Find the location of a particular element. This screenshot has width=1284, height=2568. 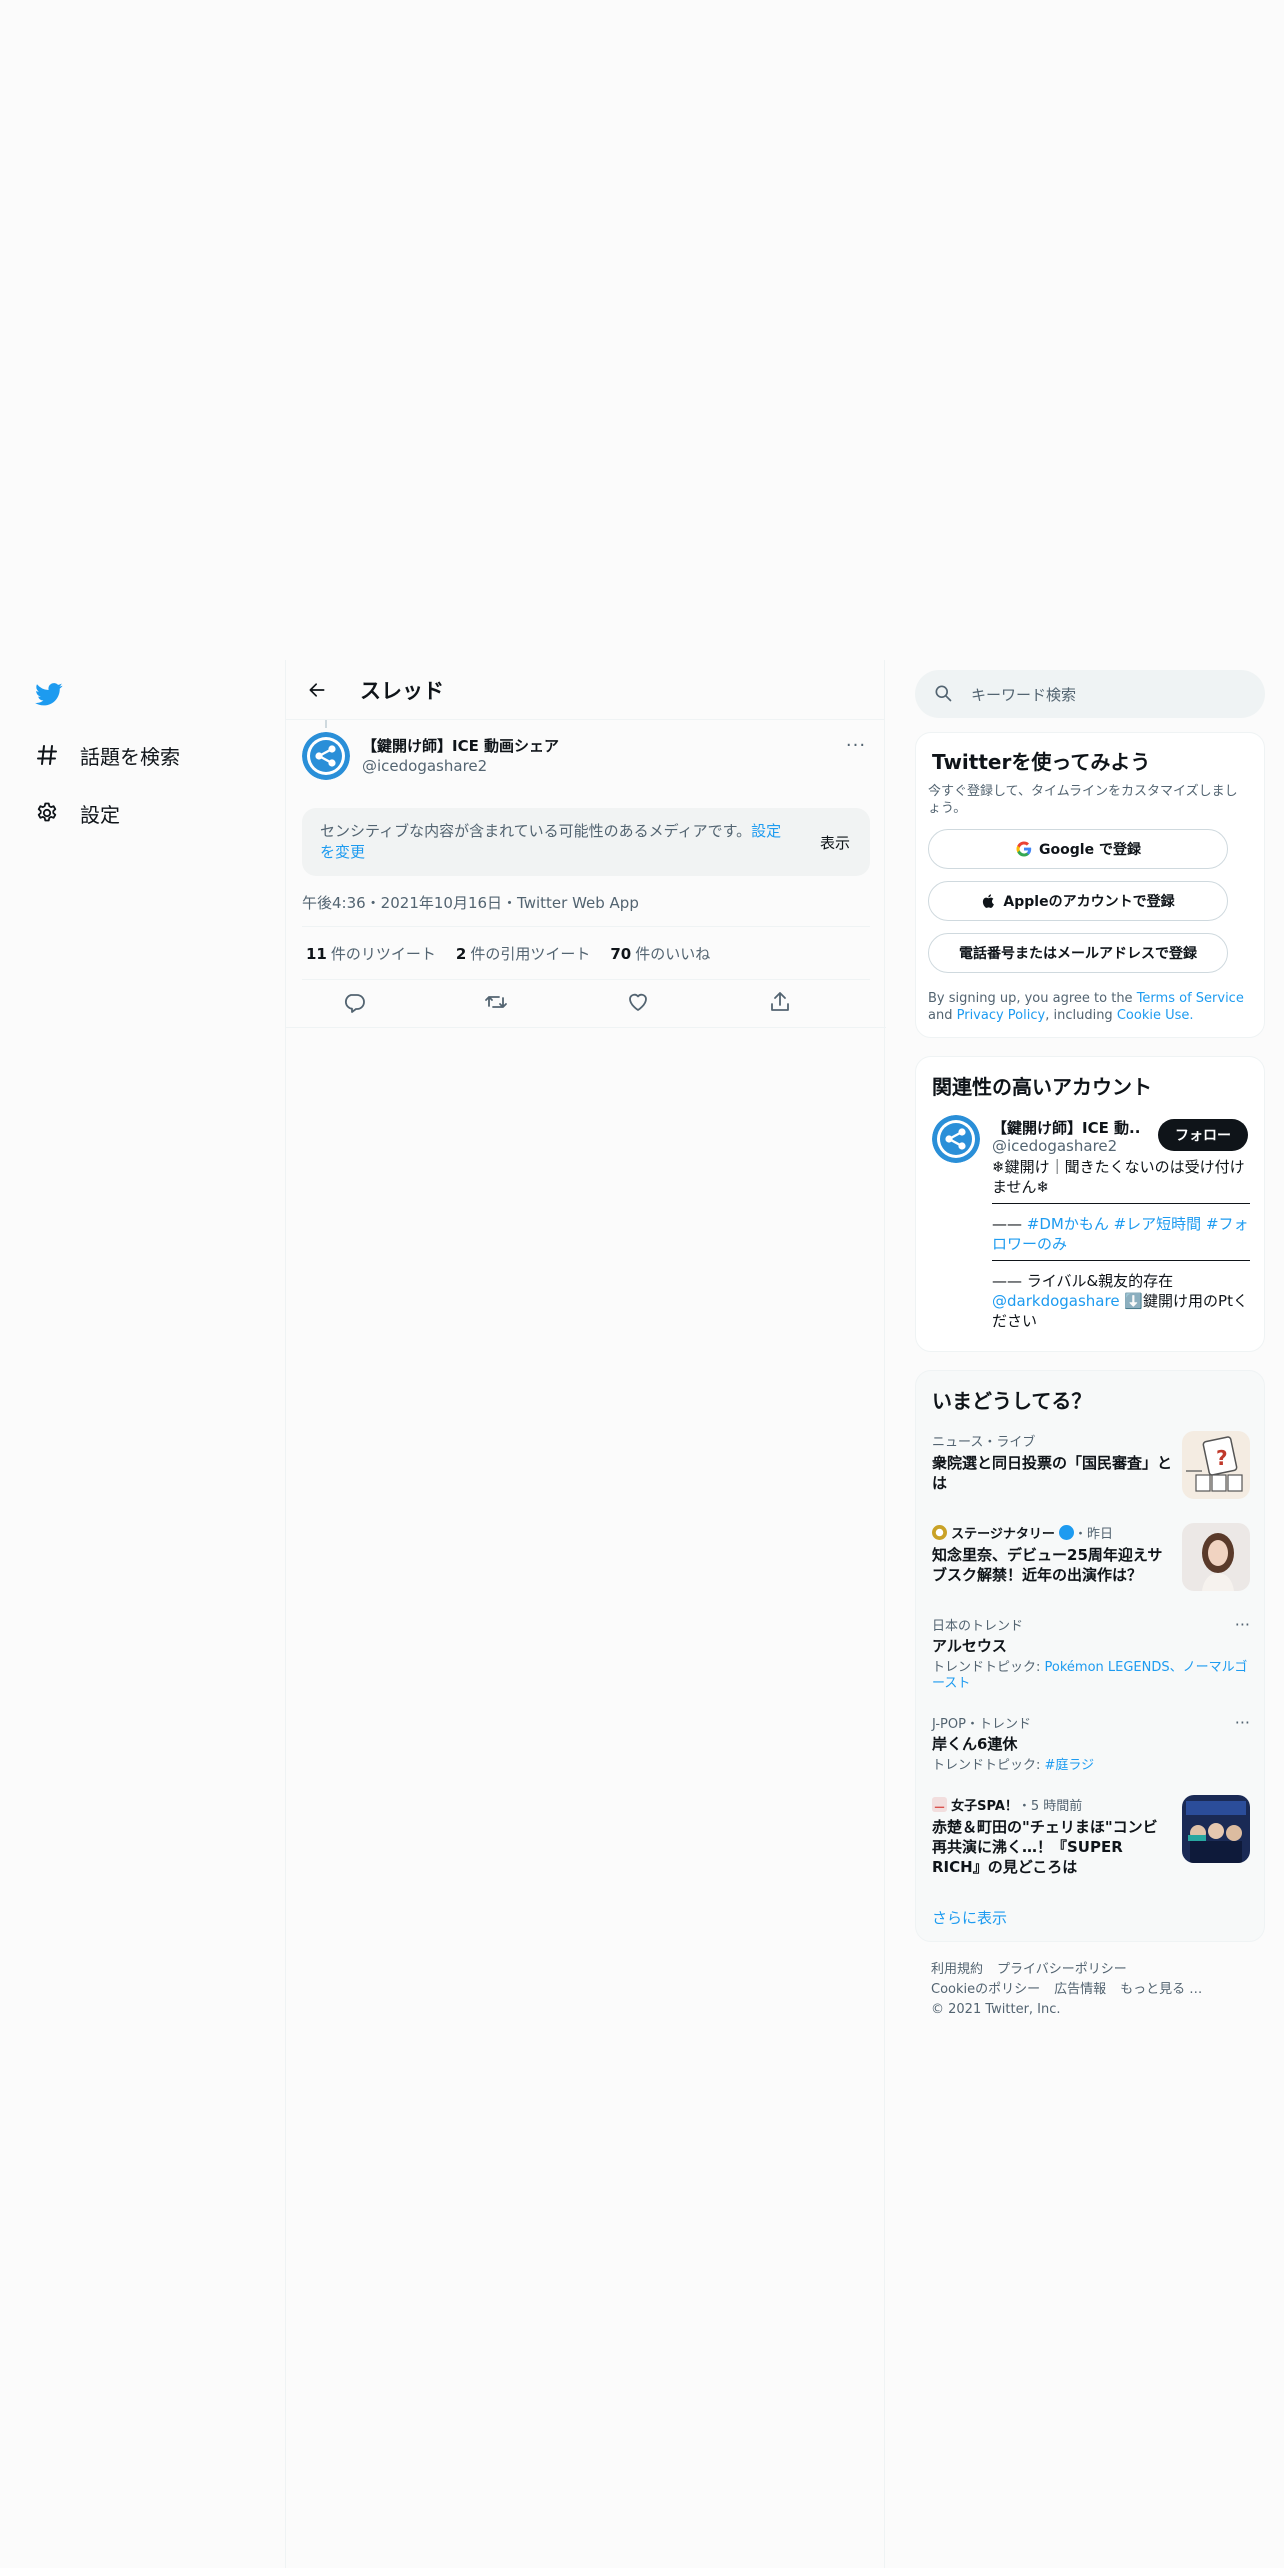

bio-line-2-prefix: —— is located at coordinates (1009, 1224).